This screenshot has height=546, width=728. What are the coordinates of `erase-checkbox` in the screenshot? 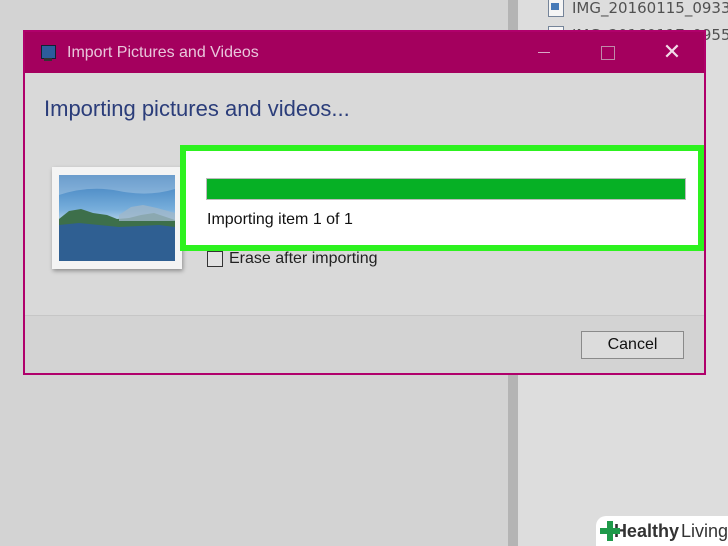 It's located at (215, 259).